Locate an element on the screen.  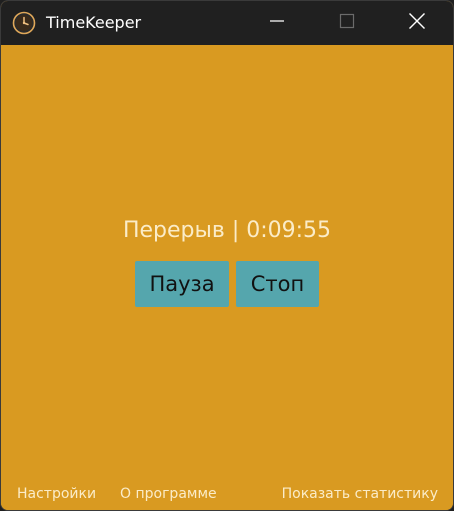
close-icon is located at coordinates (417, 23).